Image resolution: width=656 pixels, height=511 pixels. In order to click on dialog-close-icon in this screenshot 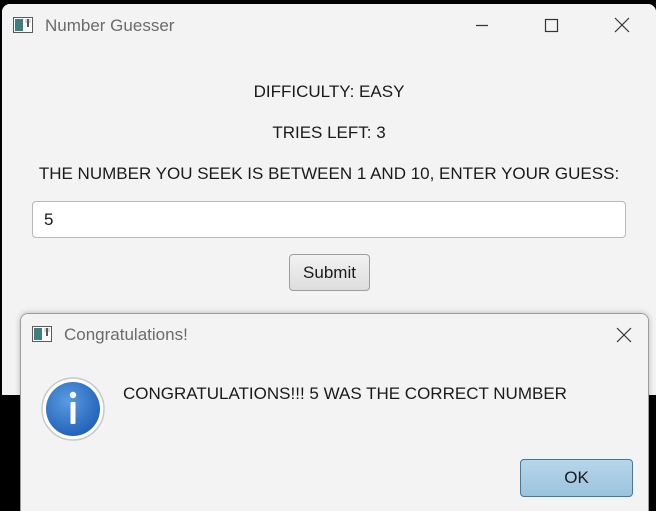, I will do `click(624, 335)`.